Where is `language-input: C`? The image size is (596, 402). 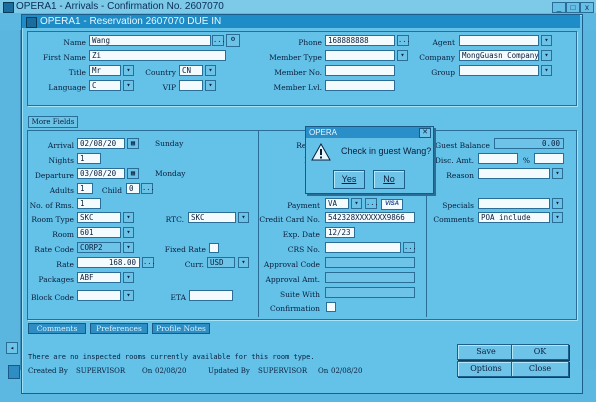
language-input: C is located at coordinates (105, 85).